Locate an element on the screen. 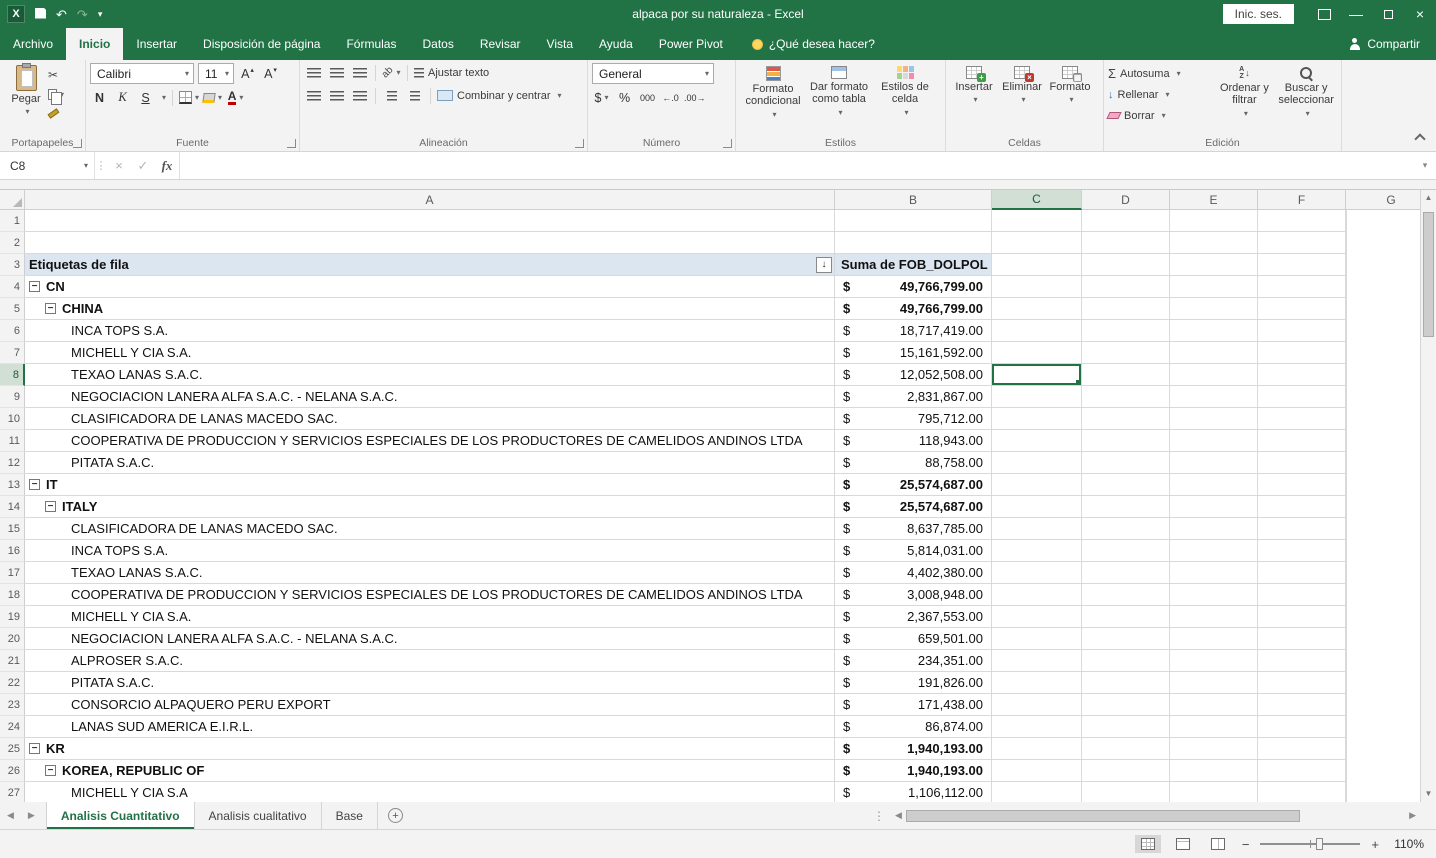  ribbon-tab-power-pivot: Power Pivot is located at coordinates (691, 44).